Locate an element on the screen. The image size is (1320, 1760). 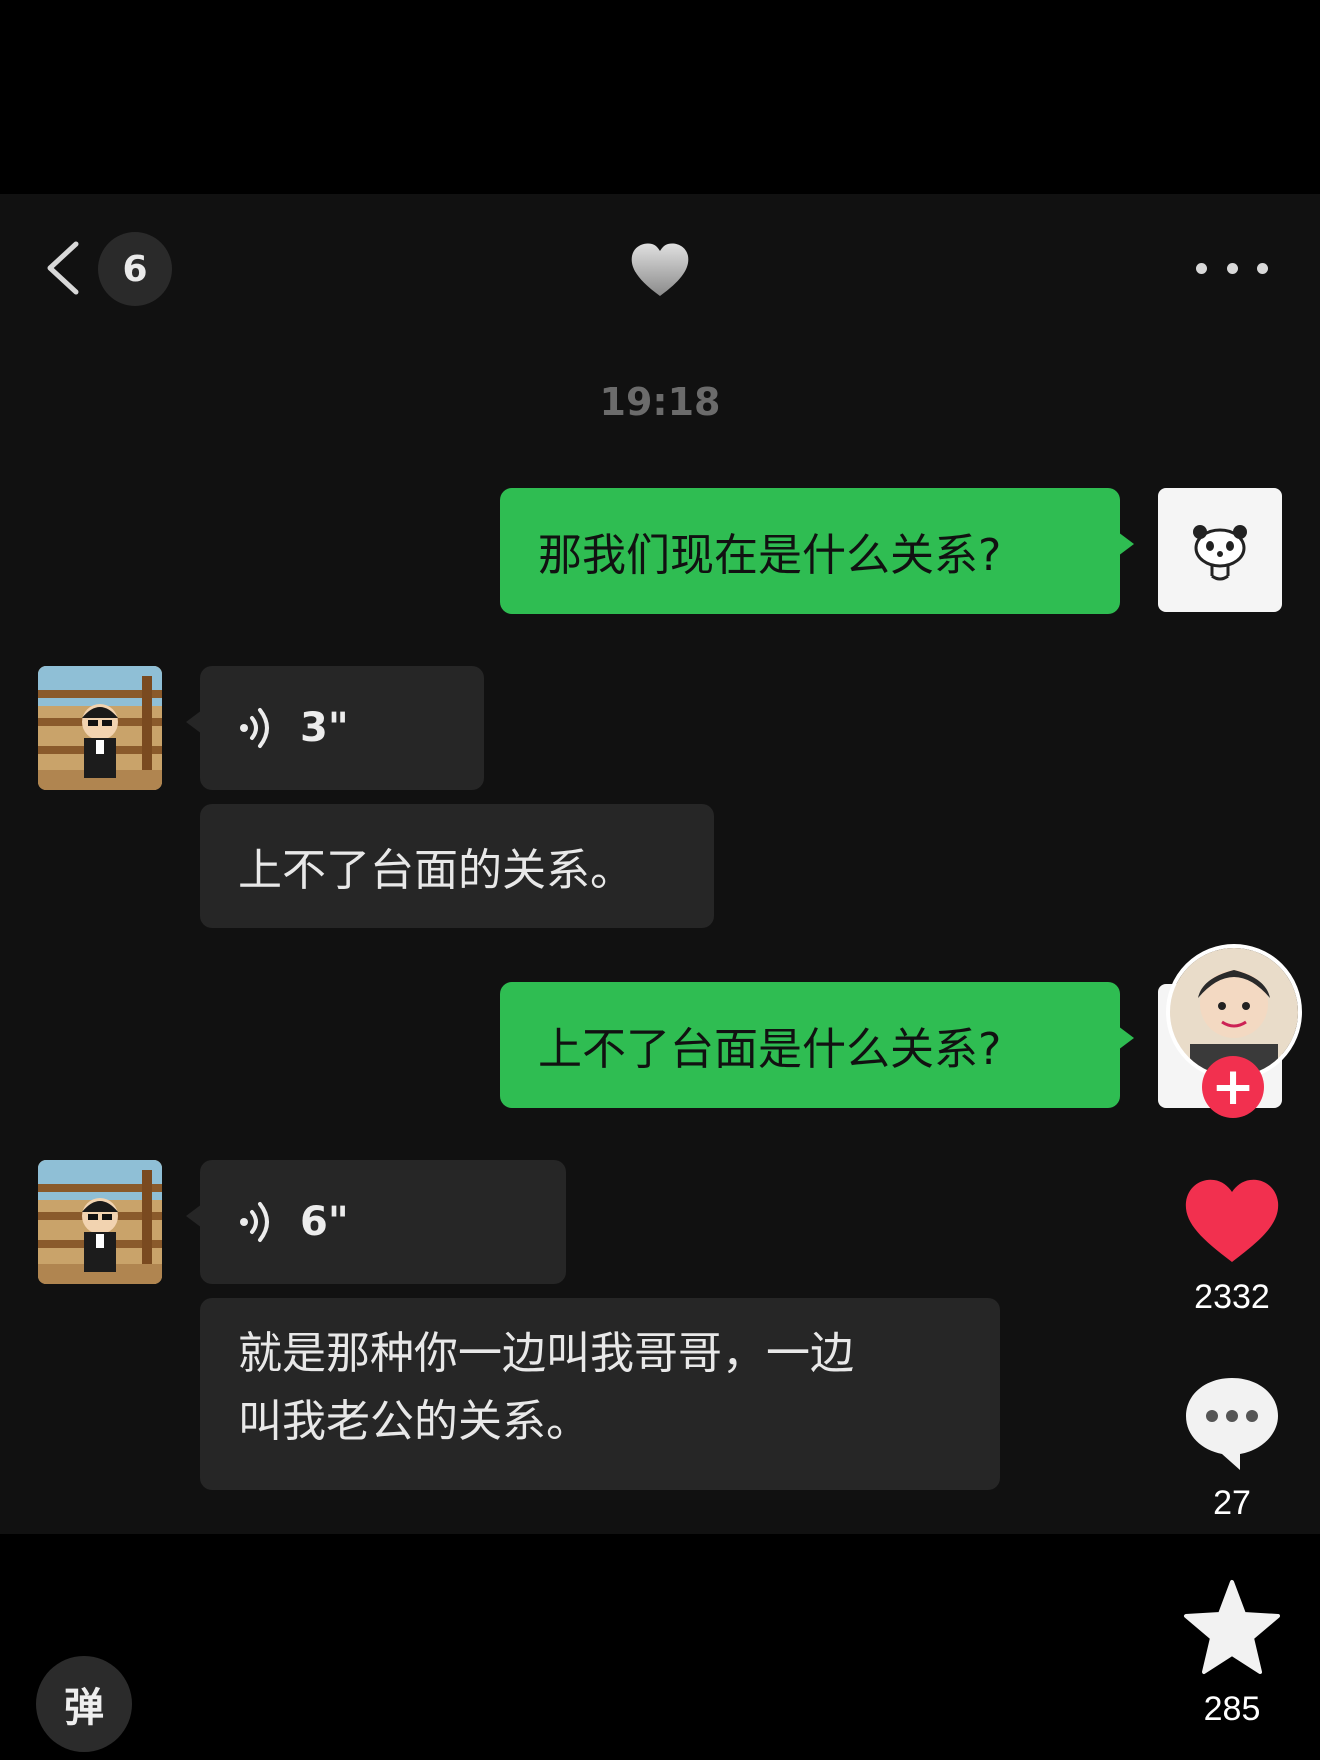
like-count: 2332 is located at coordinates (1232, 1297).